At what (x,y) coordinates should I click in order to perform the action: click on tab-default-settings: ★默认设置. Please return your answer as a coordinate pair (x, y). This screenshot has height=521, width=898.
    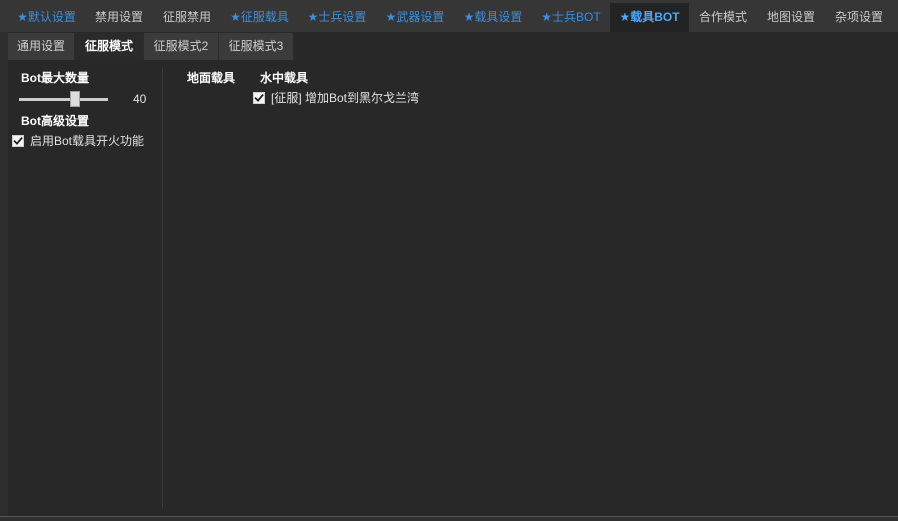
    Looking at the image, I should click on (46, 17).